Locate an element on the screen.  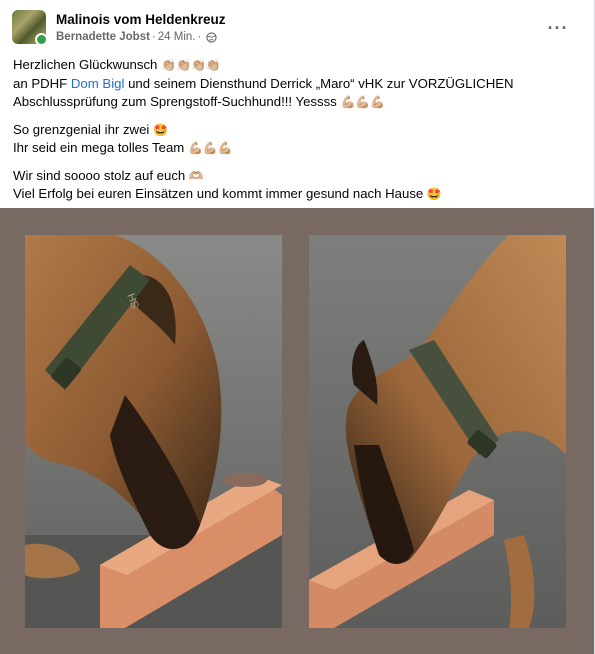
text-segment: Wir sind soooo stolz auf euch is located at coordinates (101, 175).